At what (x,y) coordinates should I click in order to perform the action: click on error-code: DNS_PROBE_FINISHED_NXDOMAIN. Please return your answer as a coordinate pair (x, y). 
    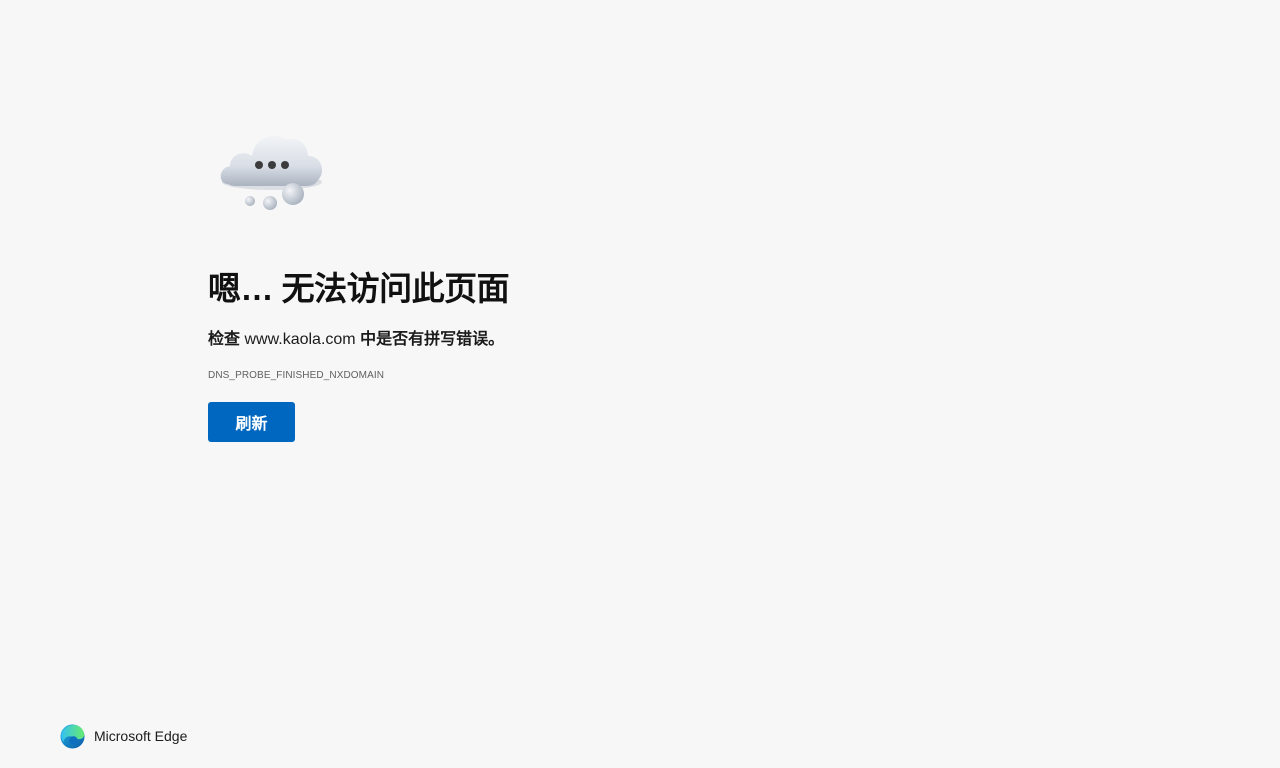
    Looking at the image, I should click on (296, 375).